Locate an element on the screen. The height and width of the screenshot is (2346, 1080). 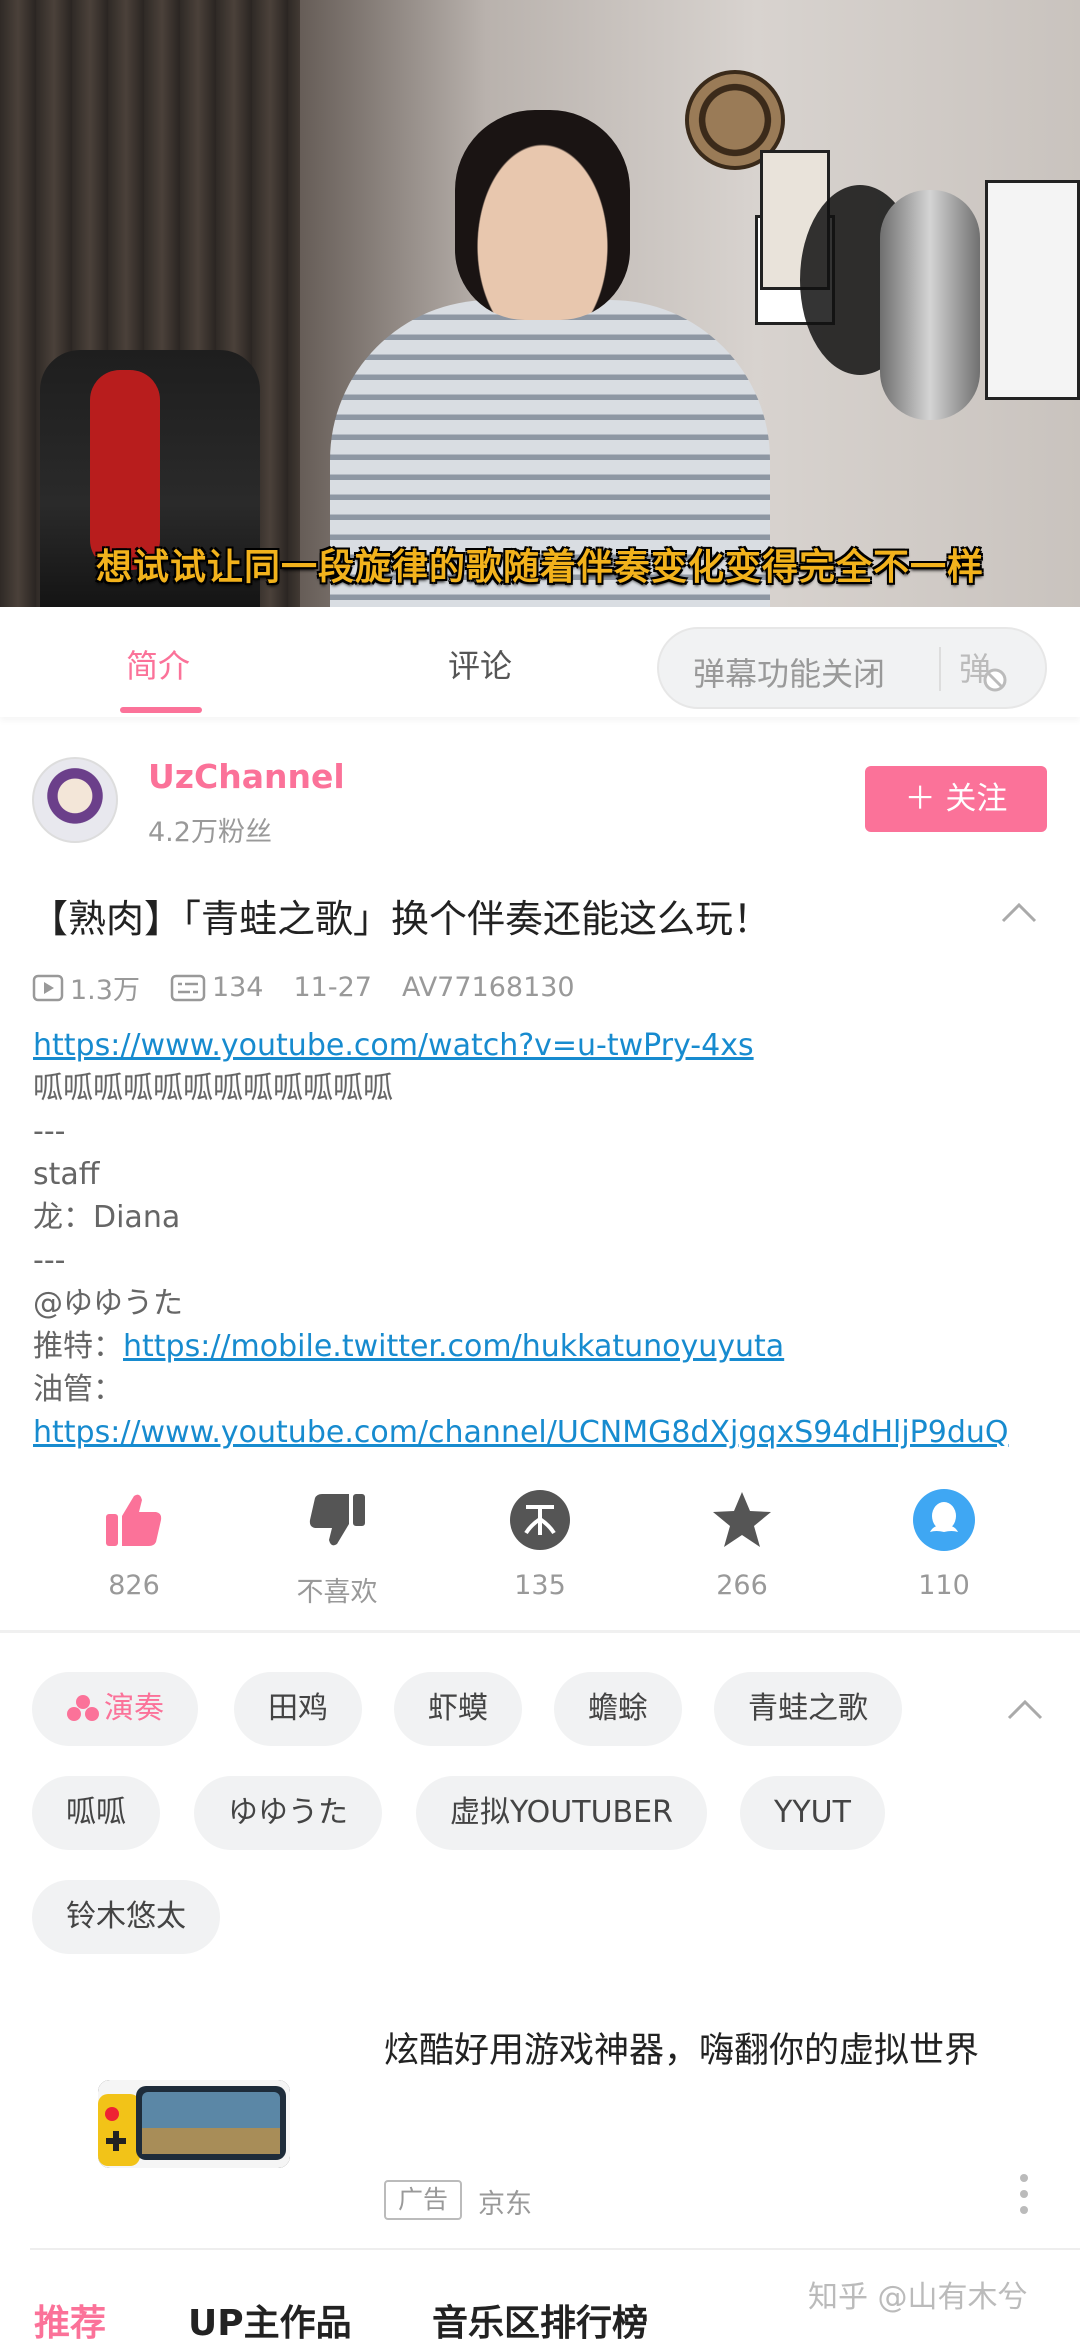
favorite-count: 266 is located at coordinates (742, 1585).